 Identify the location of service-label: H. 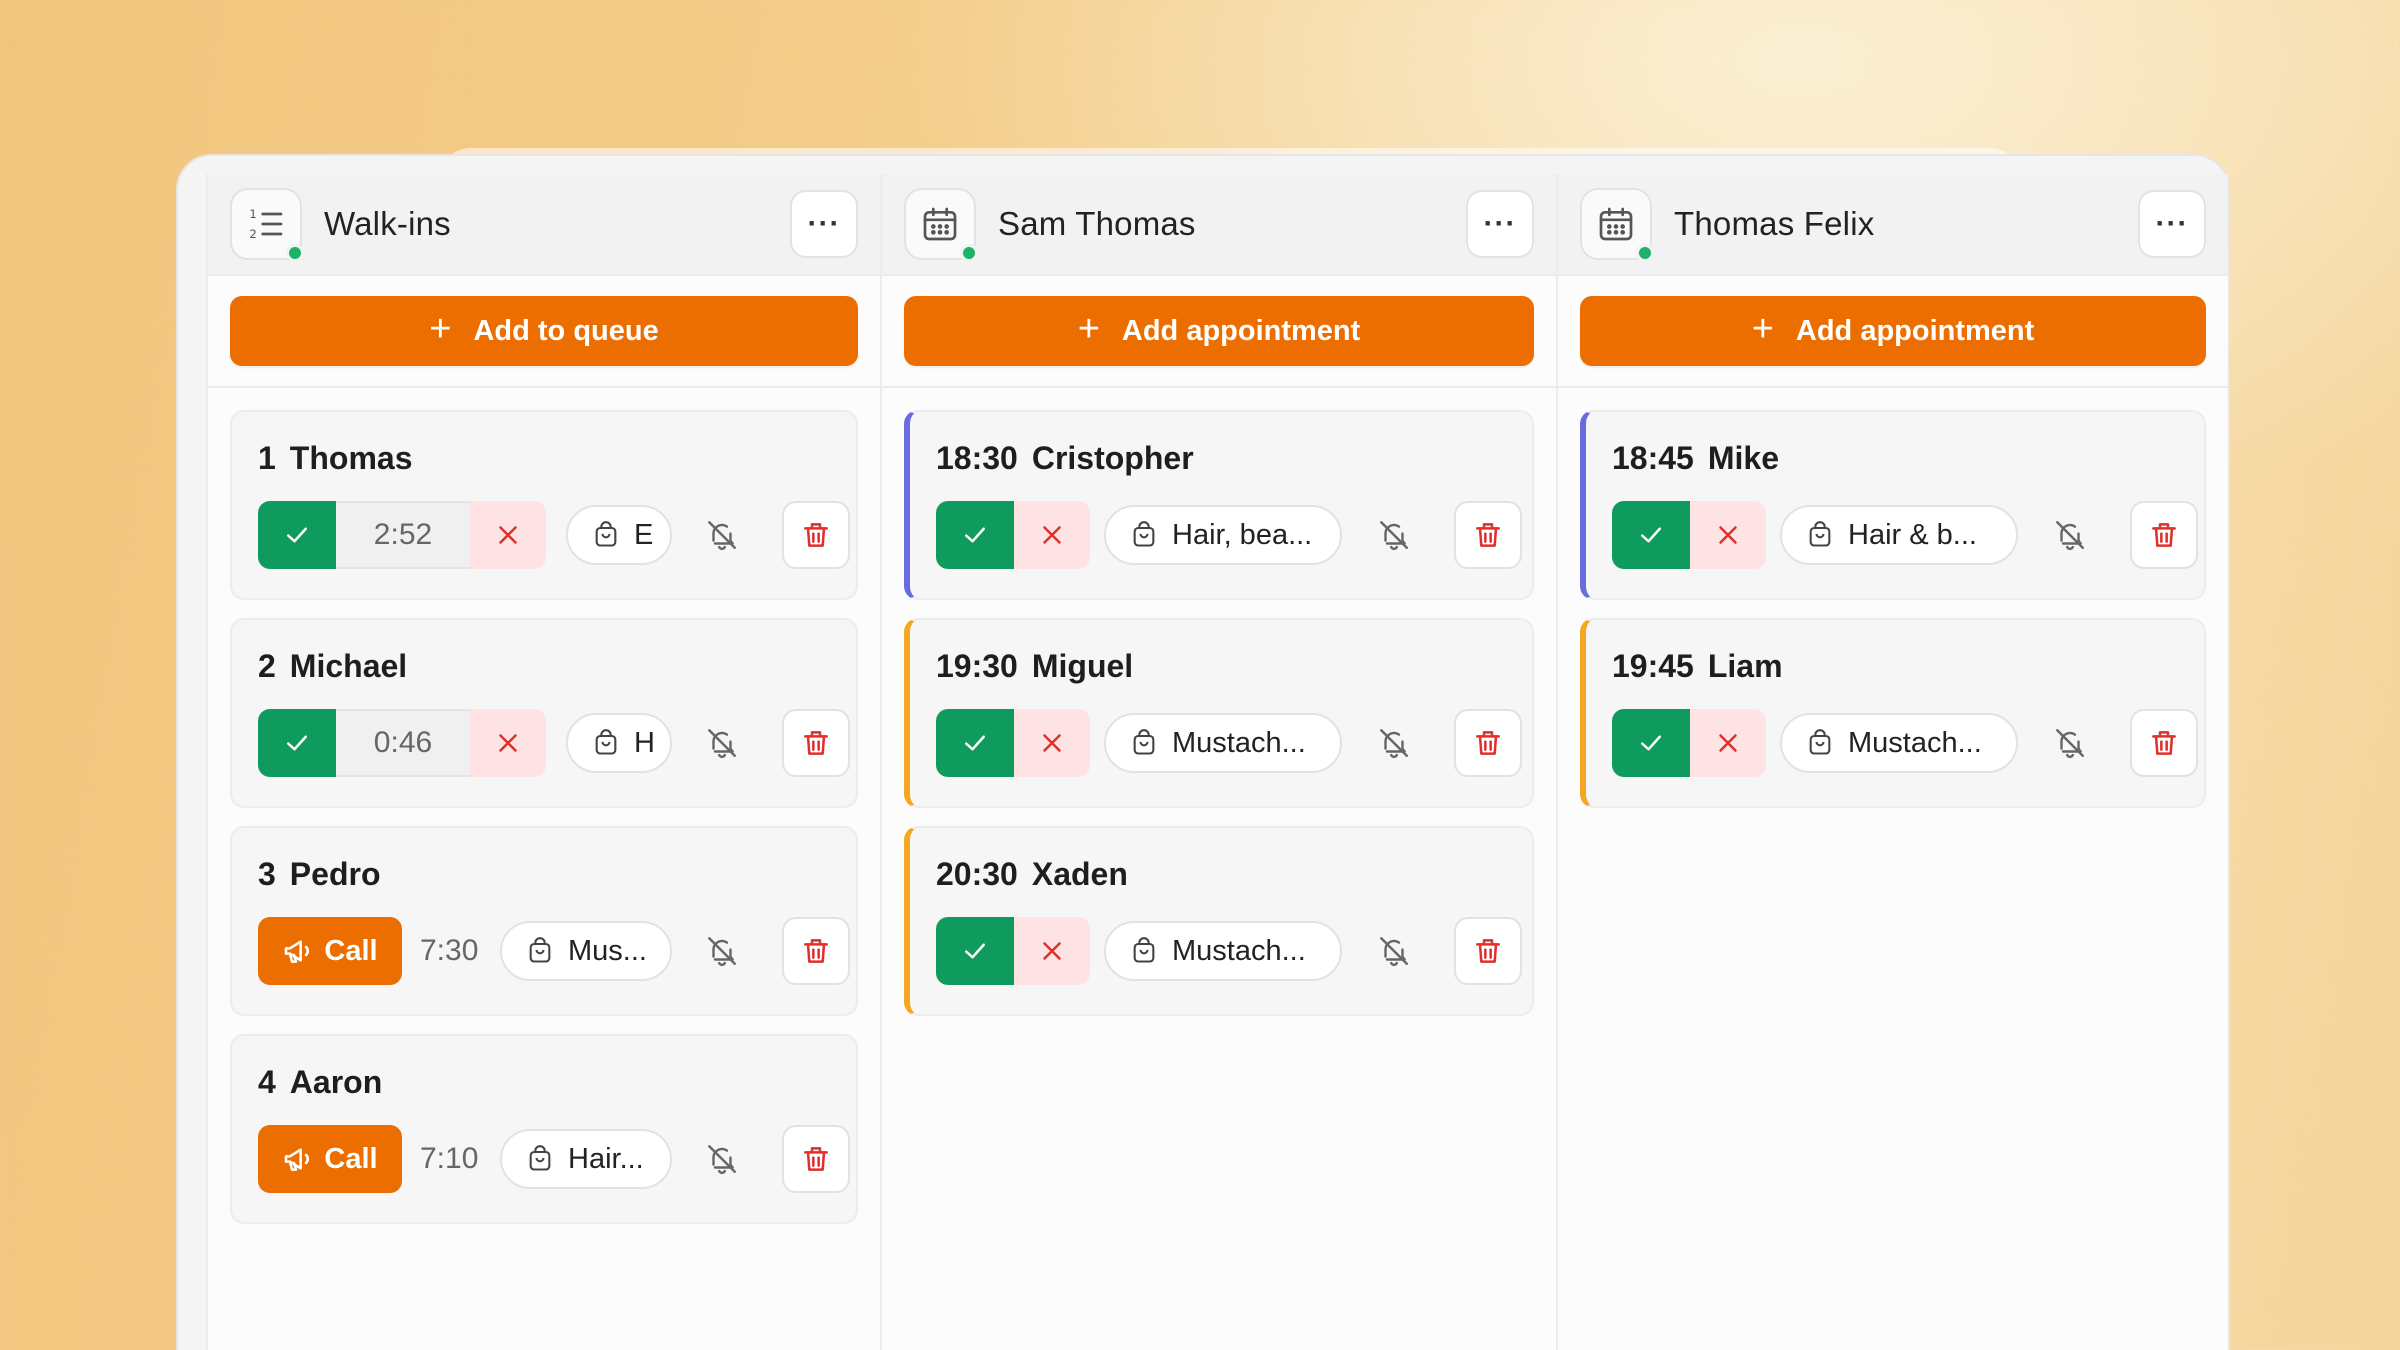
(644, 742).